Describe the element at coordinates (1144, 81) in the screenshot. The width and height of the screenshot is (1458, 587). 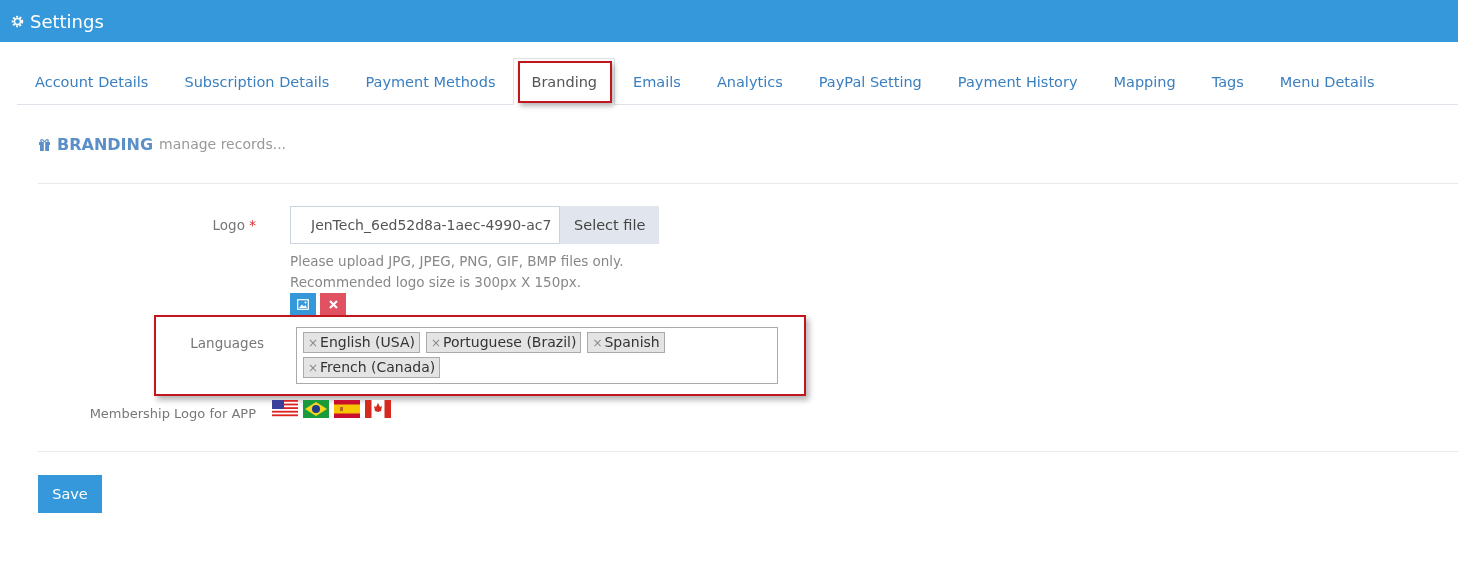
I see `tab: Mapping` at that location.